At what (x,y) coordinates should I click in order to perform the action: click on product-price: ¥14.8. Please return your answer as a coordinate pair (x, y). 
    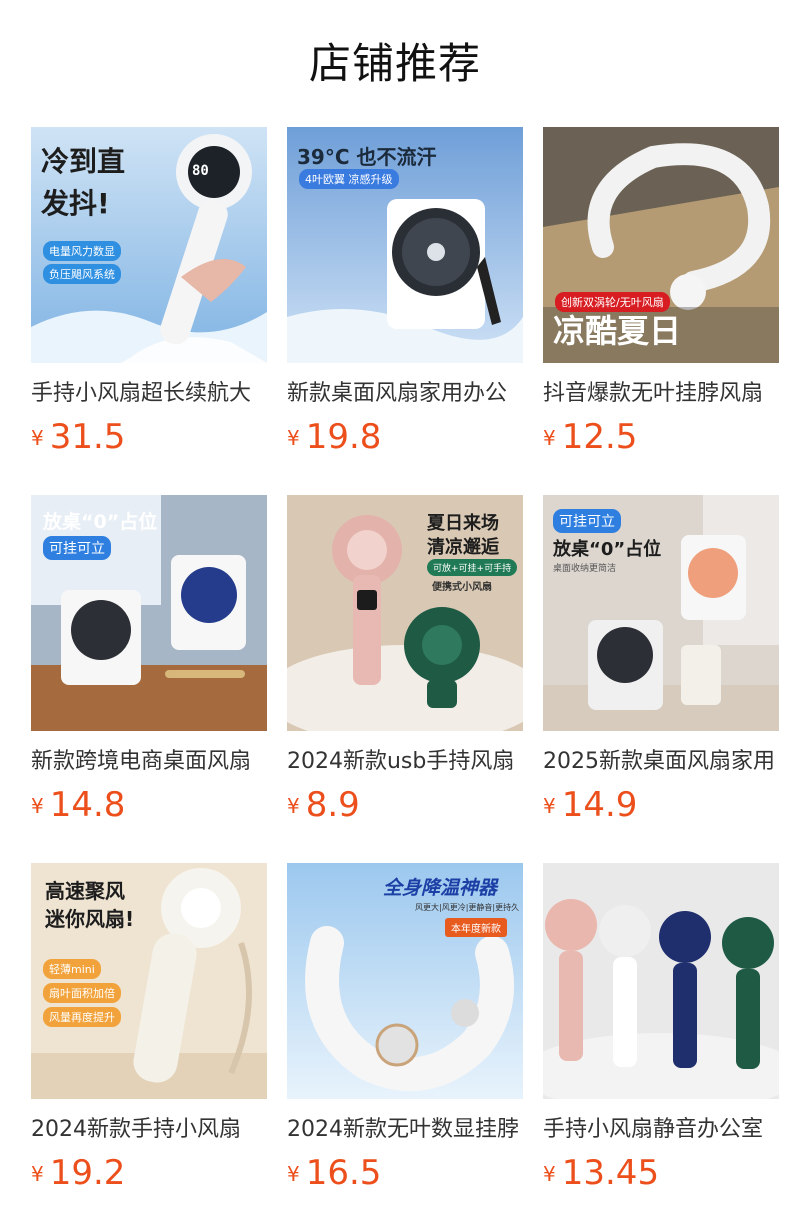
    Looking at the image, I should click on (78, 805).